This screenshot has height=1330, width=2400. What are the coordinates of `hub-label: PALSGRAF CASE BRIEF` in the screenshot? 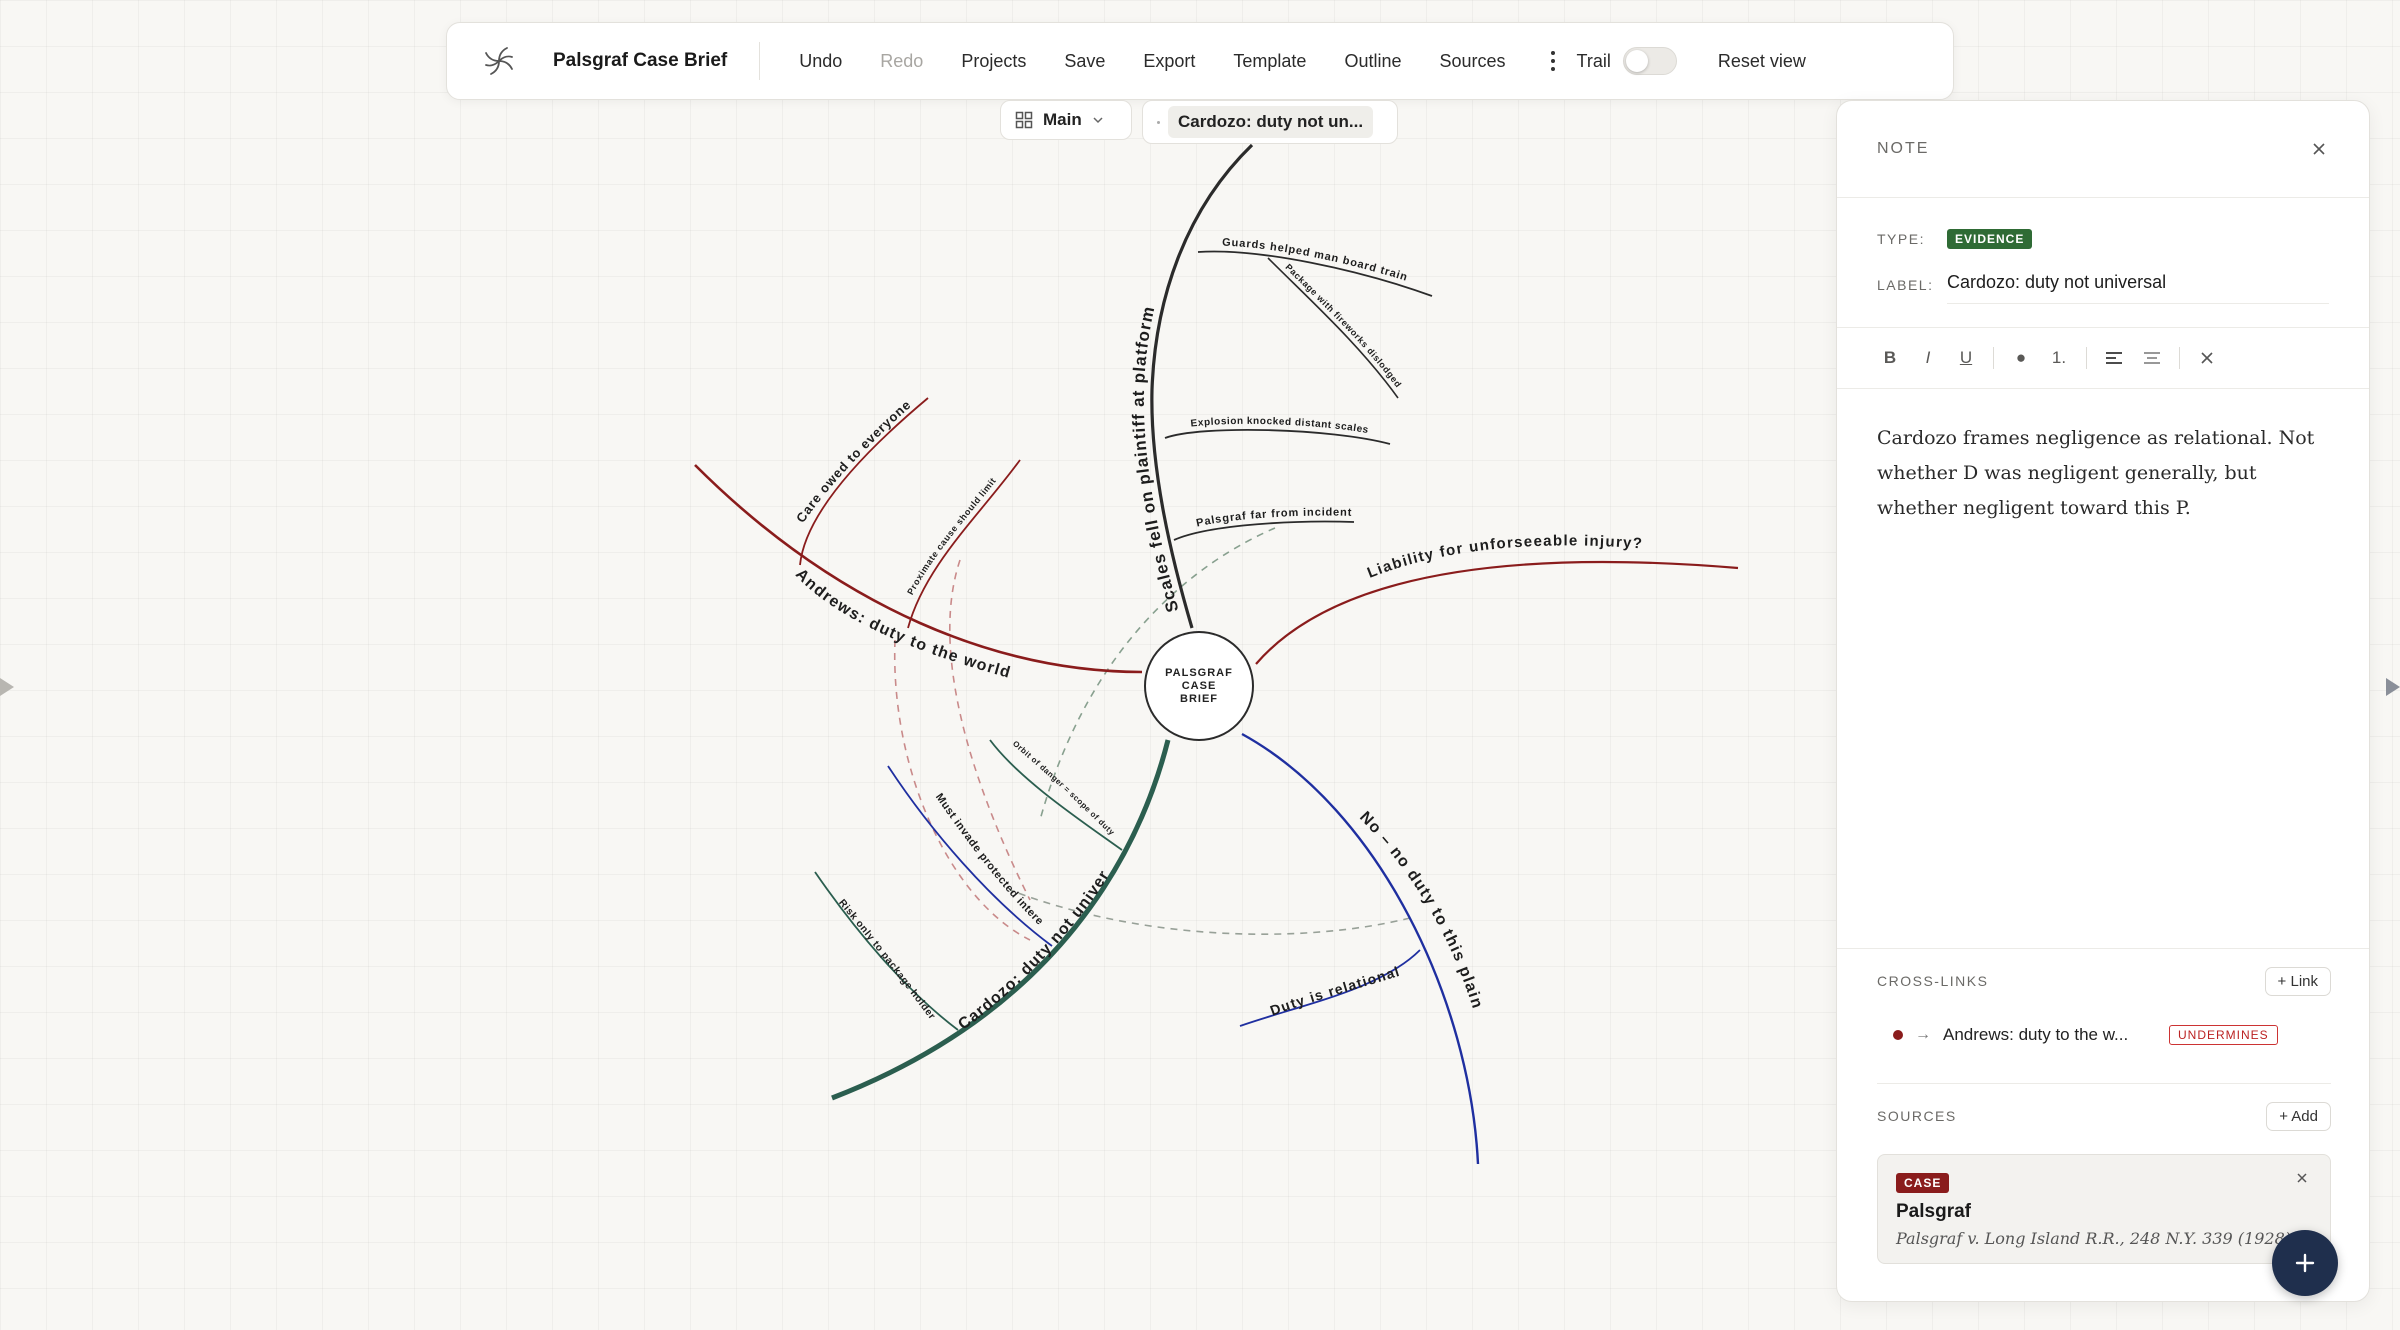 It's located at (1199, 685).